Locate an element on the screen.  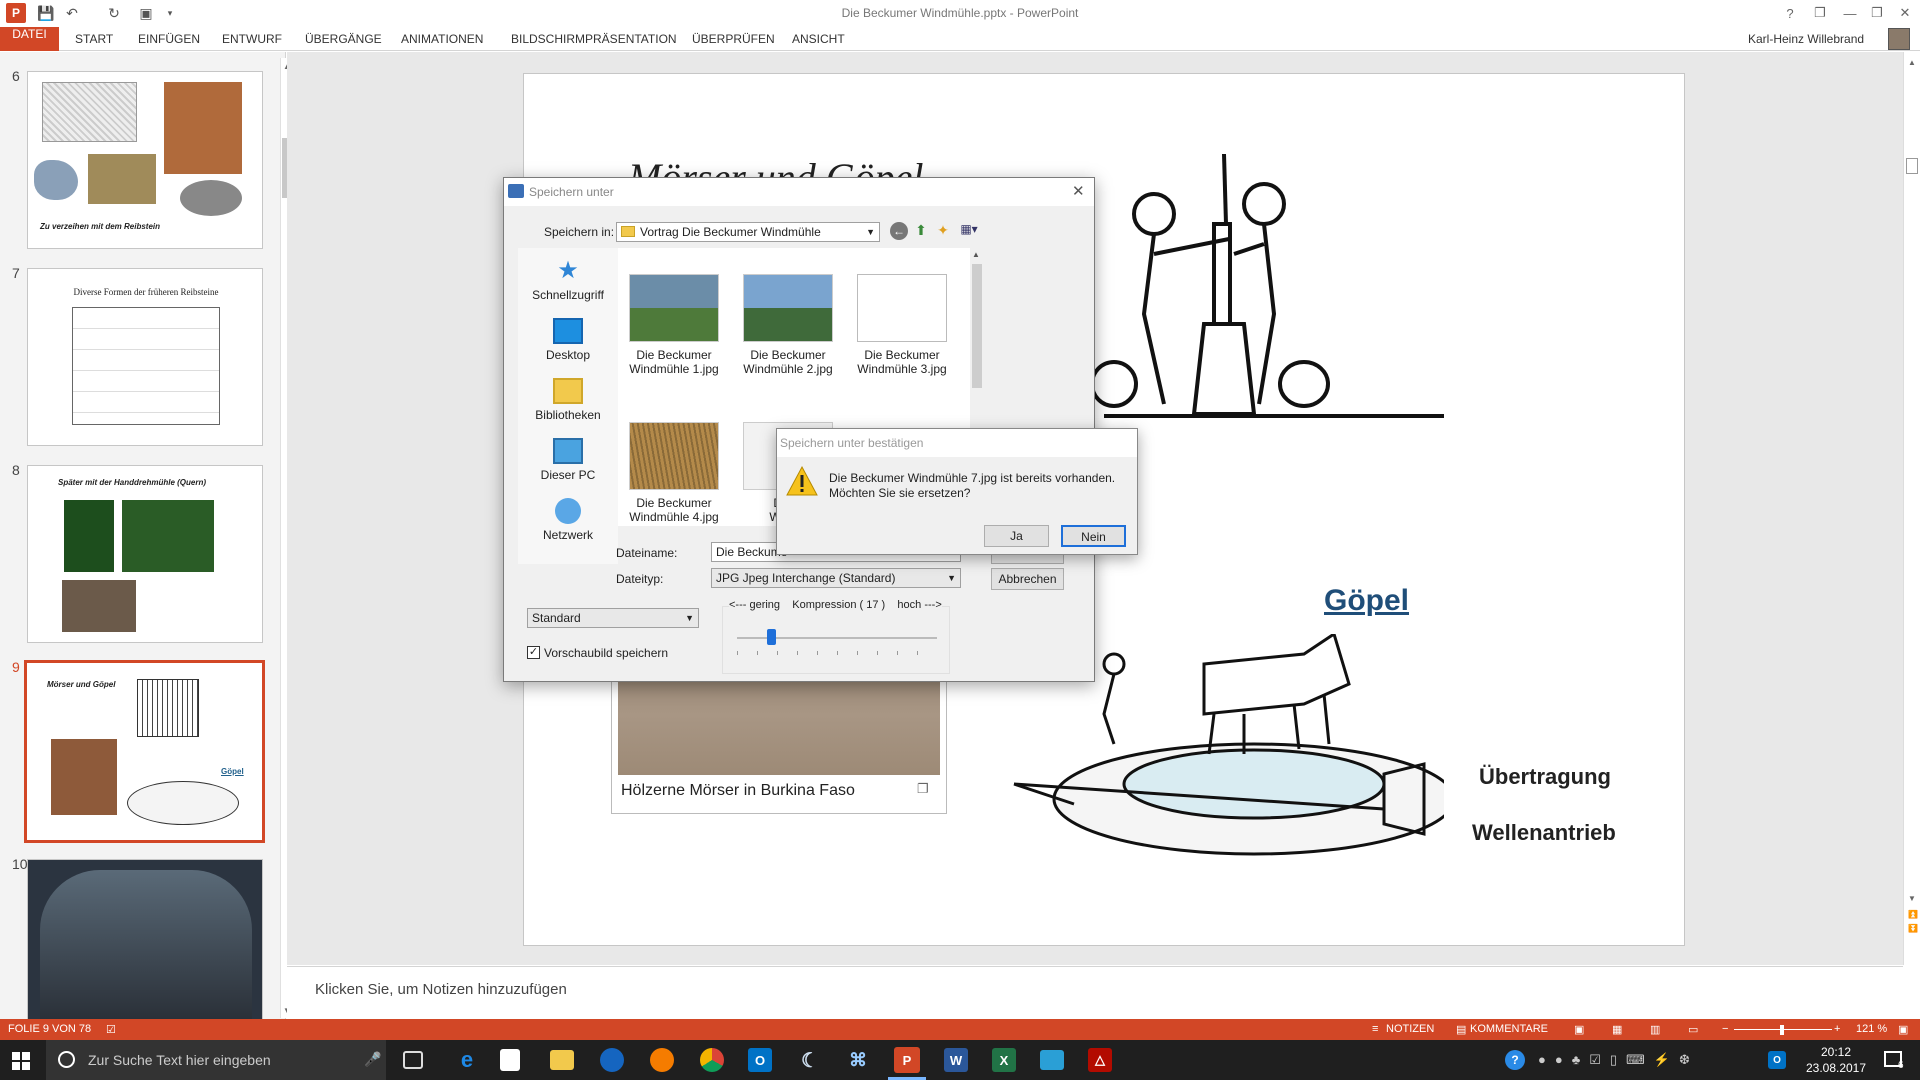
notes-icon: ≡ is located at coordinates (1375, 1029).